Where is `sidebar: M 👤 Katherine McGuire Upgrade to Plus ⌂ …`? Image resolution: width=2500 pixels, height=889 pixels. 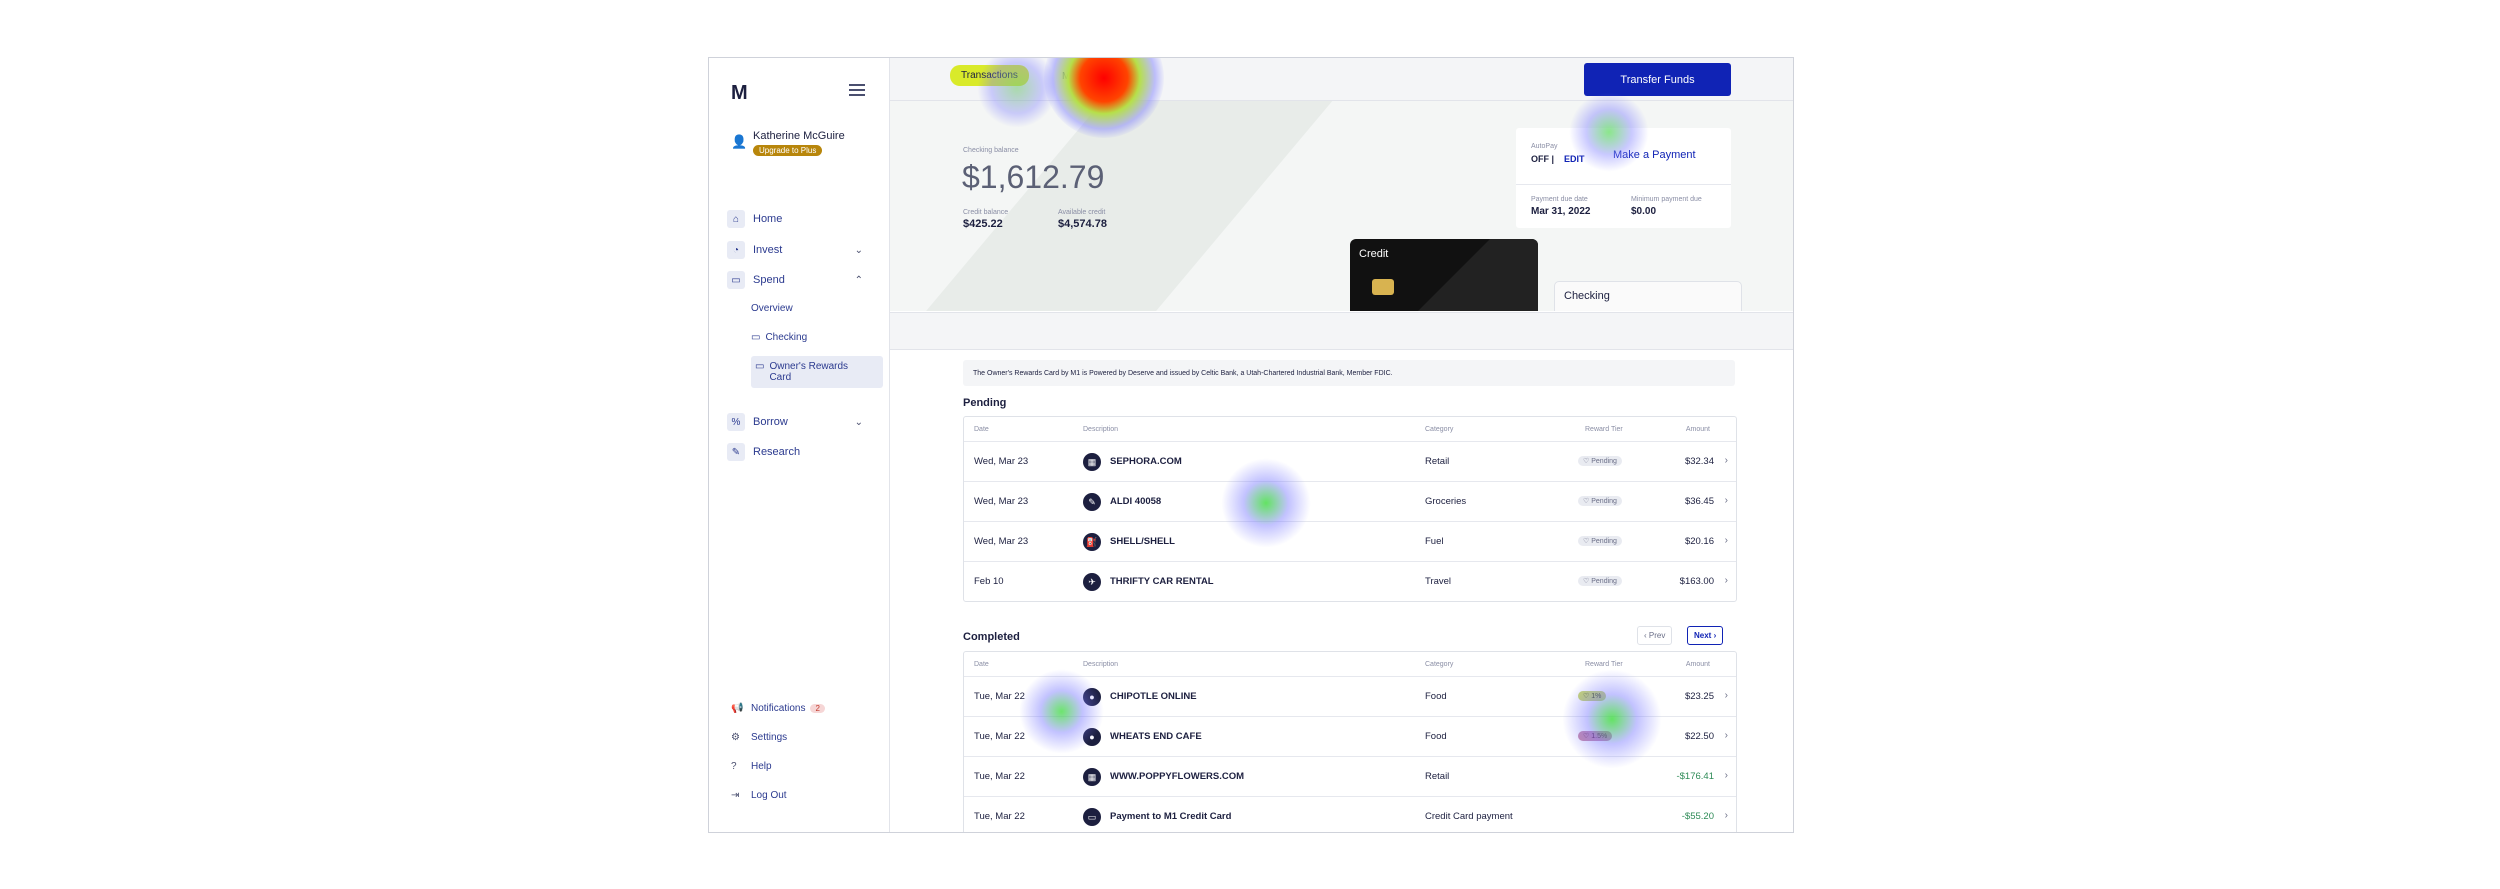 sidebar: M 👤 Katherine McGuire Upgrade to Plus ⌂ … is located at coordinates (799, 445).